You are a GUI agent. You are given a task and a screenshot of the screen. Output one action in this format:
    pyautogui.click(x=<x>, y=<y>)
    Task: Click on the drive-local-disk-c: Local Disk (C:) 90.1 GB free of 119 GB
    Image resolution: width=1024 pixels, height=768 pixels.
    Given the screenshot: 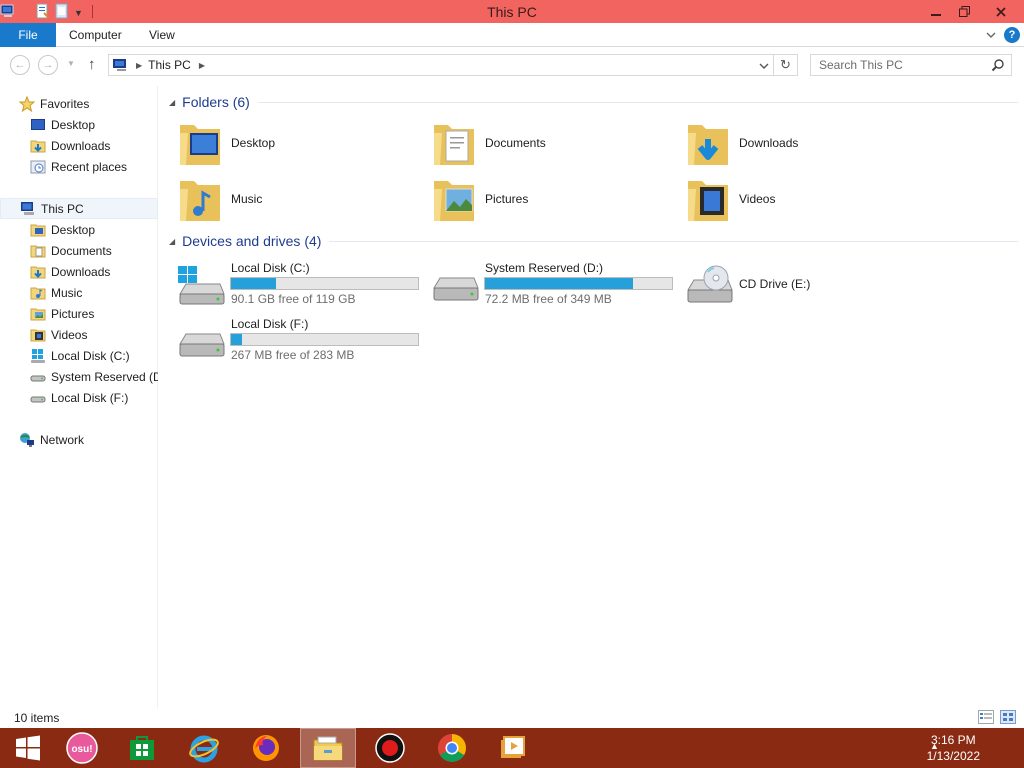 What is the action you would take?
    pyautogui.click(x=292, y=286)
    